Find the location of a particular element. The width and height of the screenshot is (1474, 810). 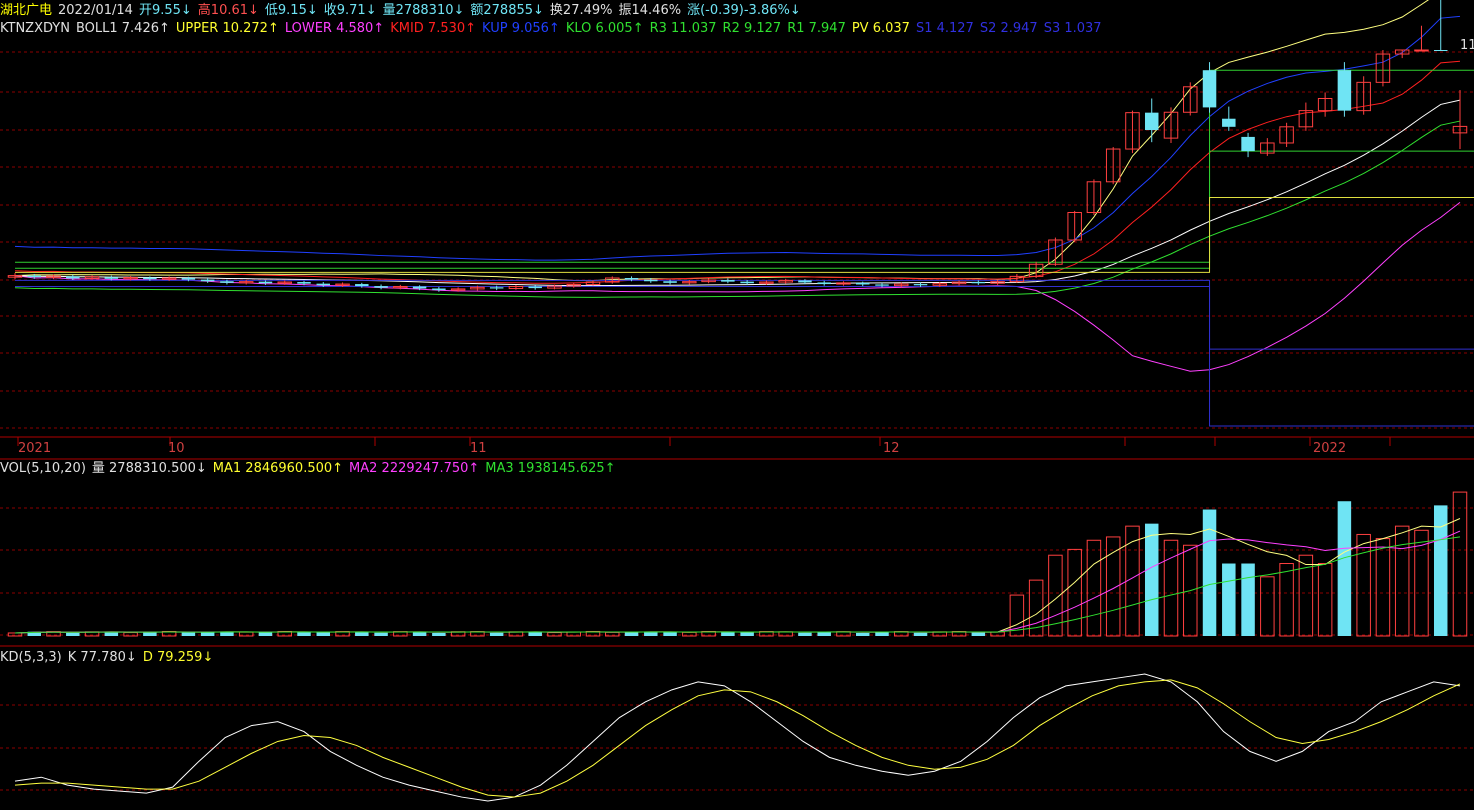

r2-value: R2 9.127 is located at coordinates (752, 28).